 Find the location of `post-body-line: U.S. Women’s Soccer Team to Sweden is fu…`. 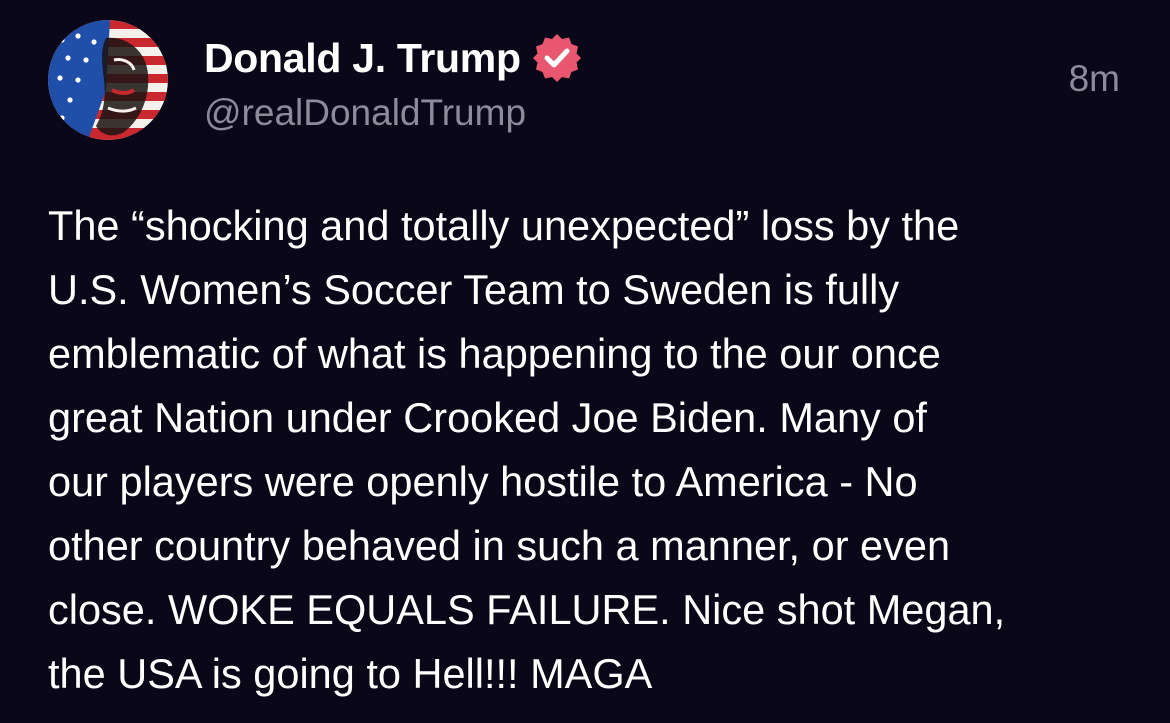

post-body-line: U.S. Women’s Soccer Team to Sweden is fu… is located at coordinates (474, 289).